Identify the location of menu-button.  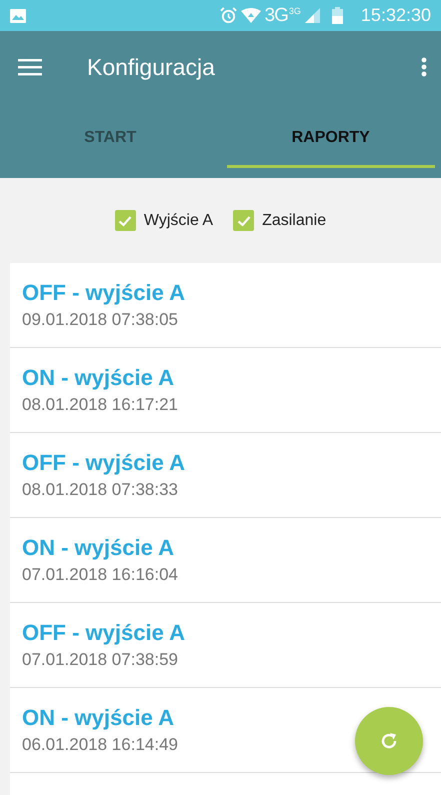
(30, 67).